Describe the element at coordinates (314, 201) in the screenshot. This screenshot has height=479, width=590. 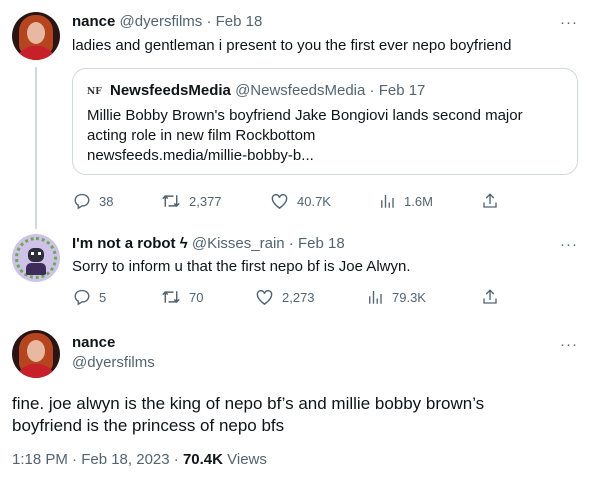
I see `like-count: 40.7K` at that location.